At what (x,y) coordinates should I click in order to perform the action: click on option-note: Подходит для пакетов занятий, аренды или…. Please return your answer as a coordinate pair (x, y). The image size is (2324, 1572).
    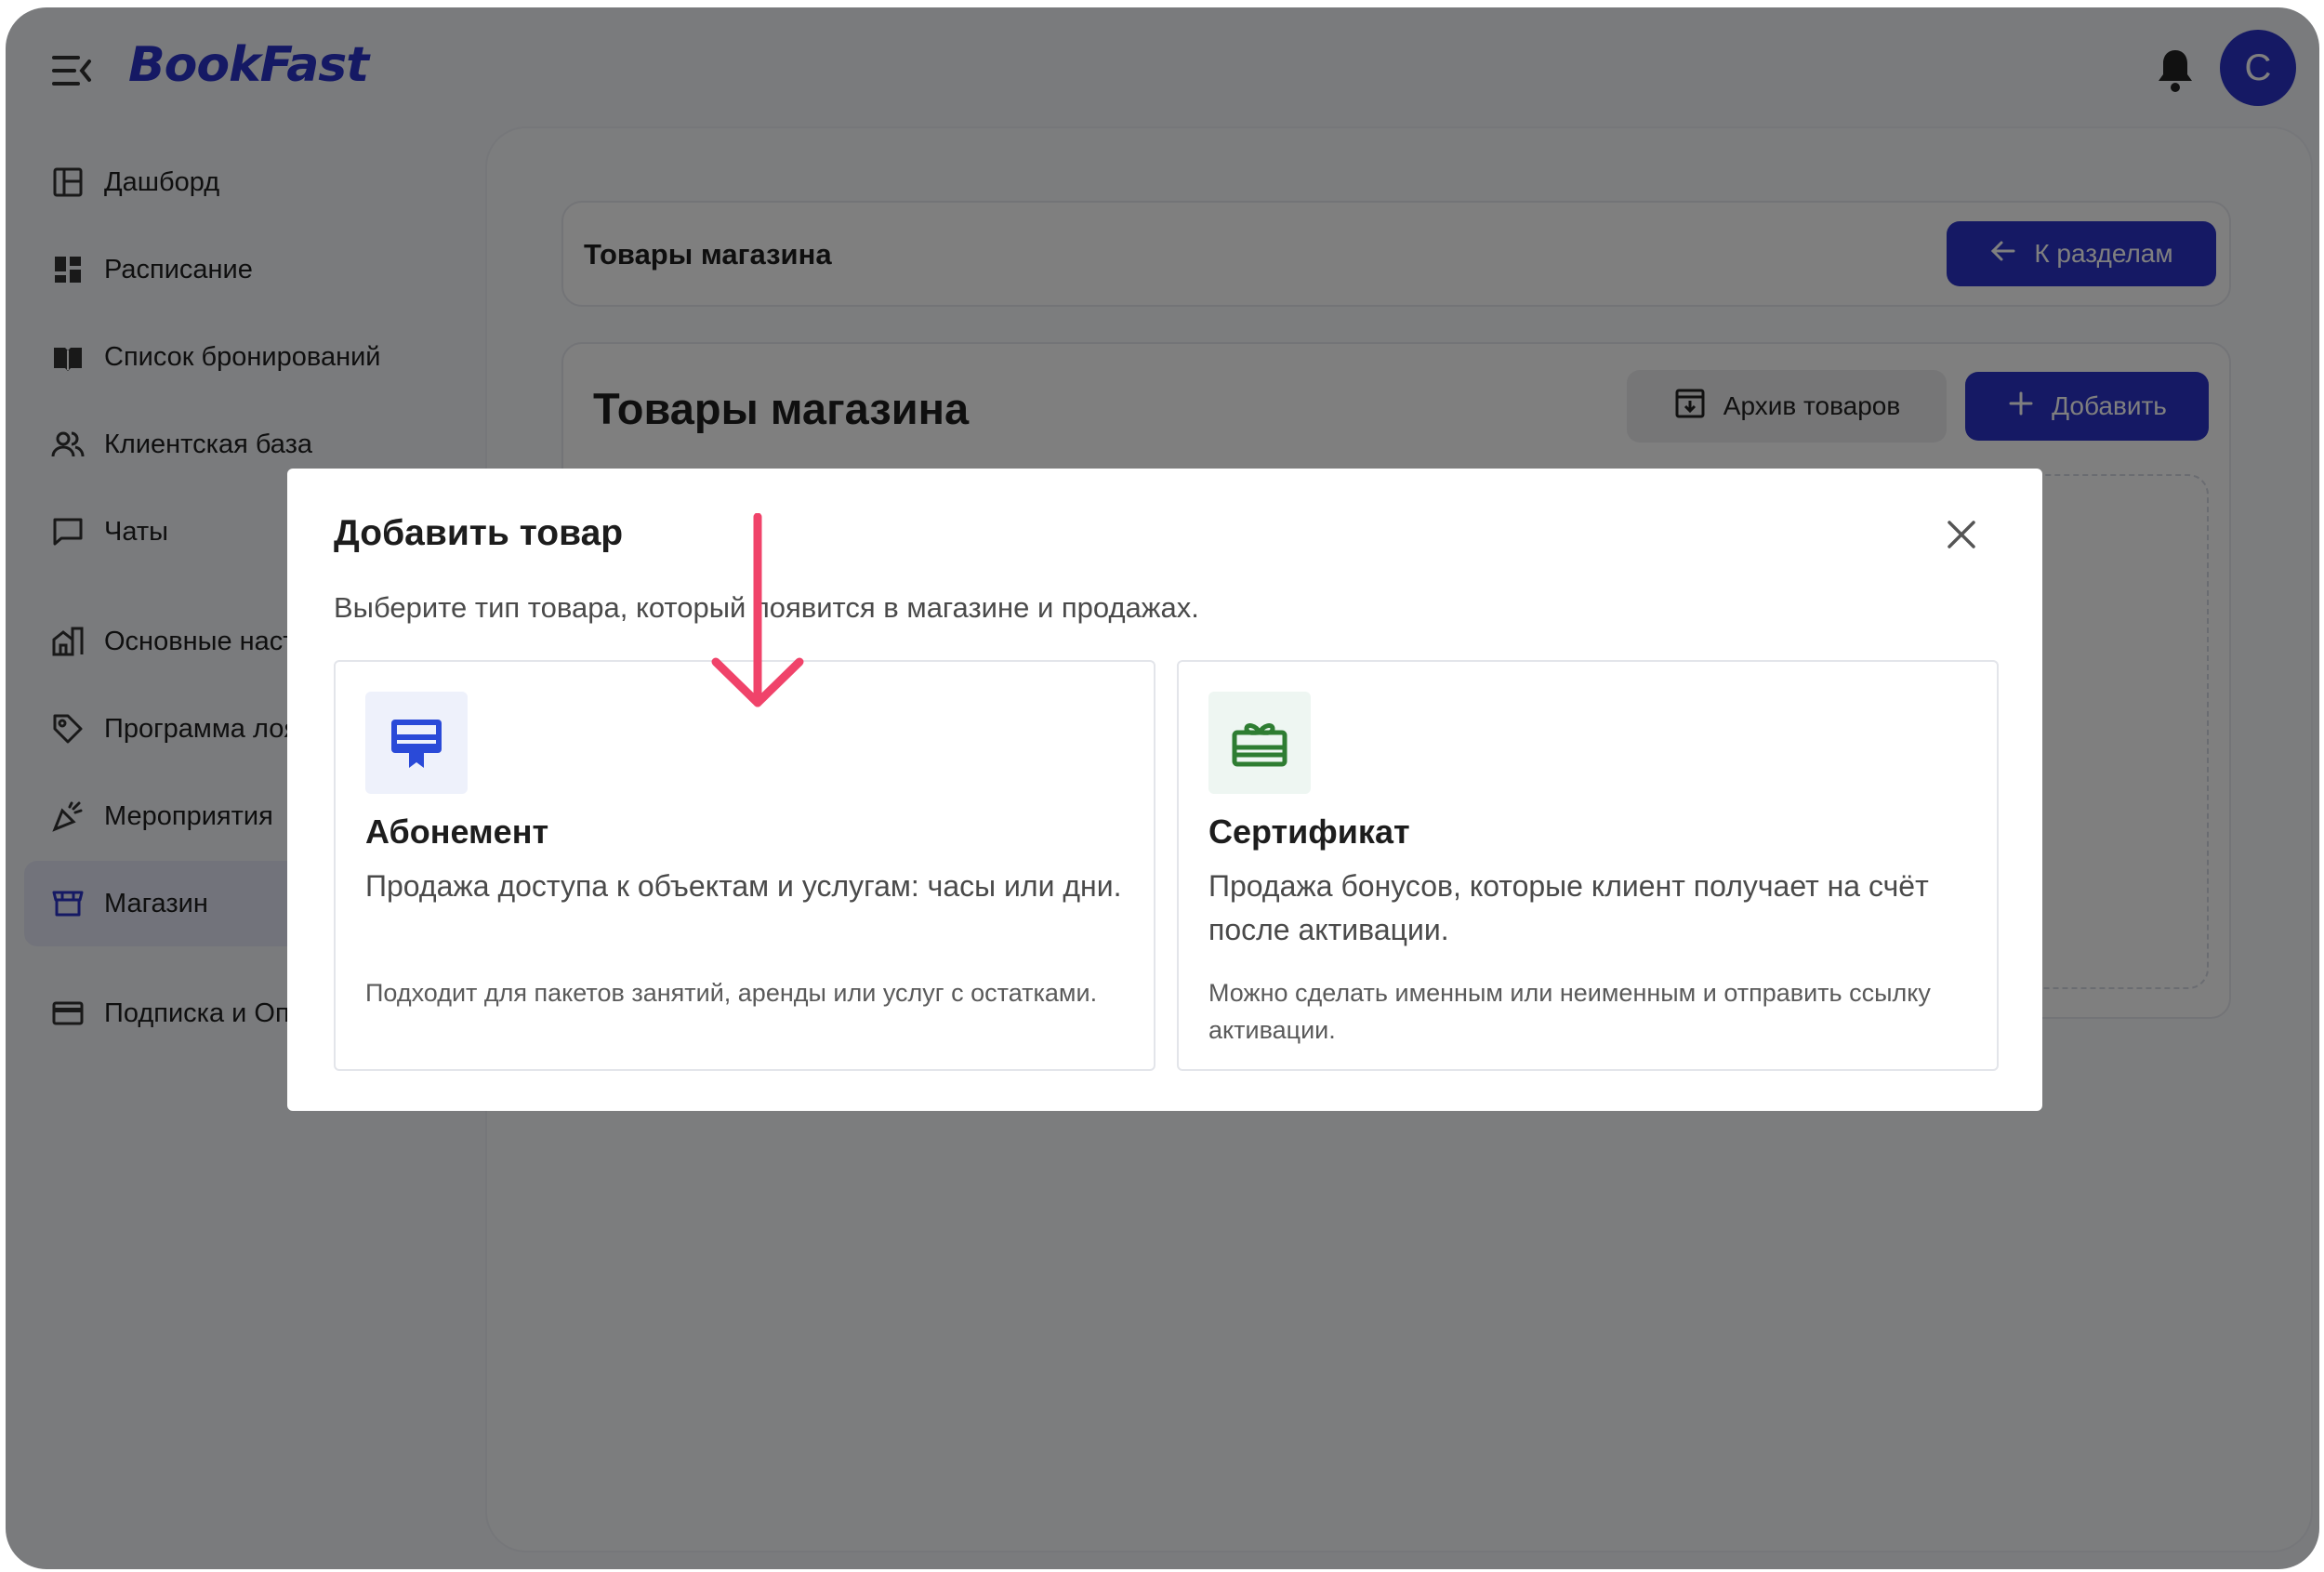
    Looking at the image, I should click on (731, 993).